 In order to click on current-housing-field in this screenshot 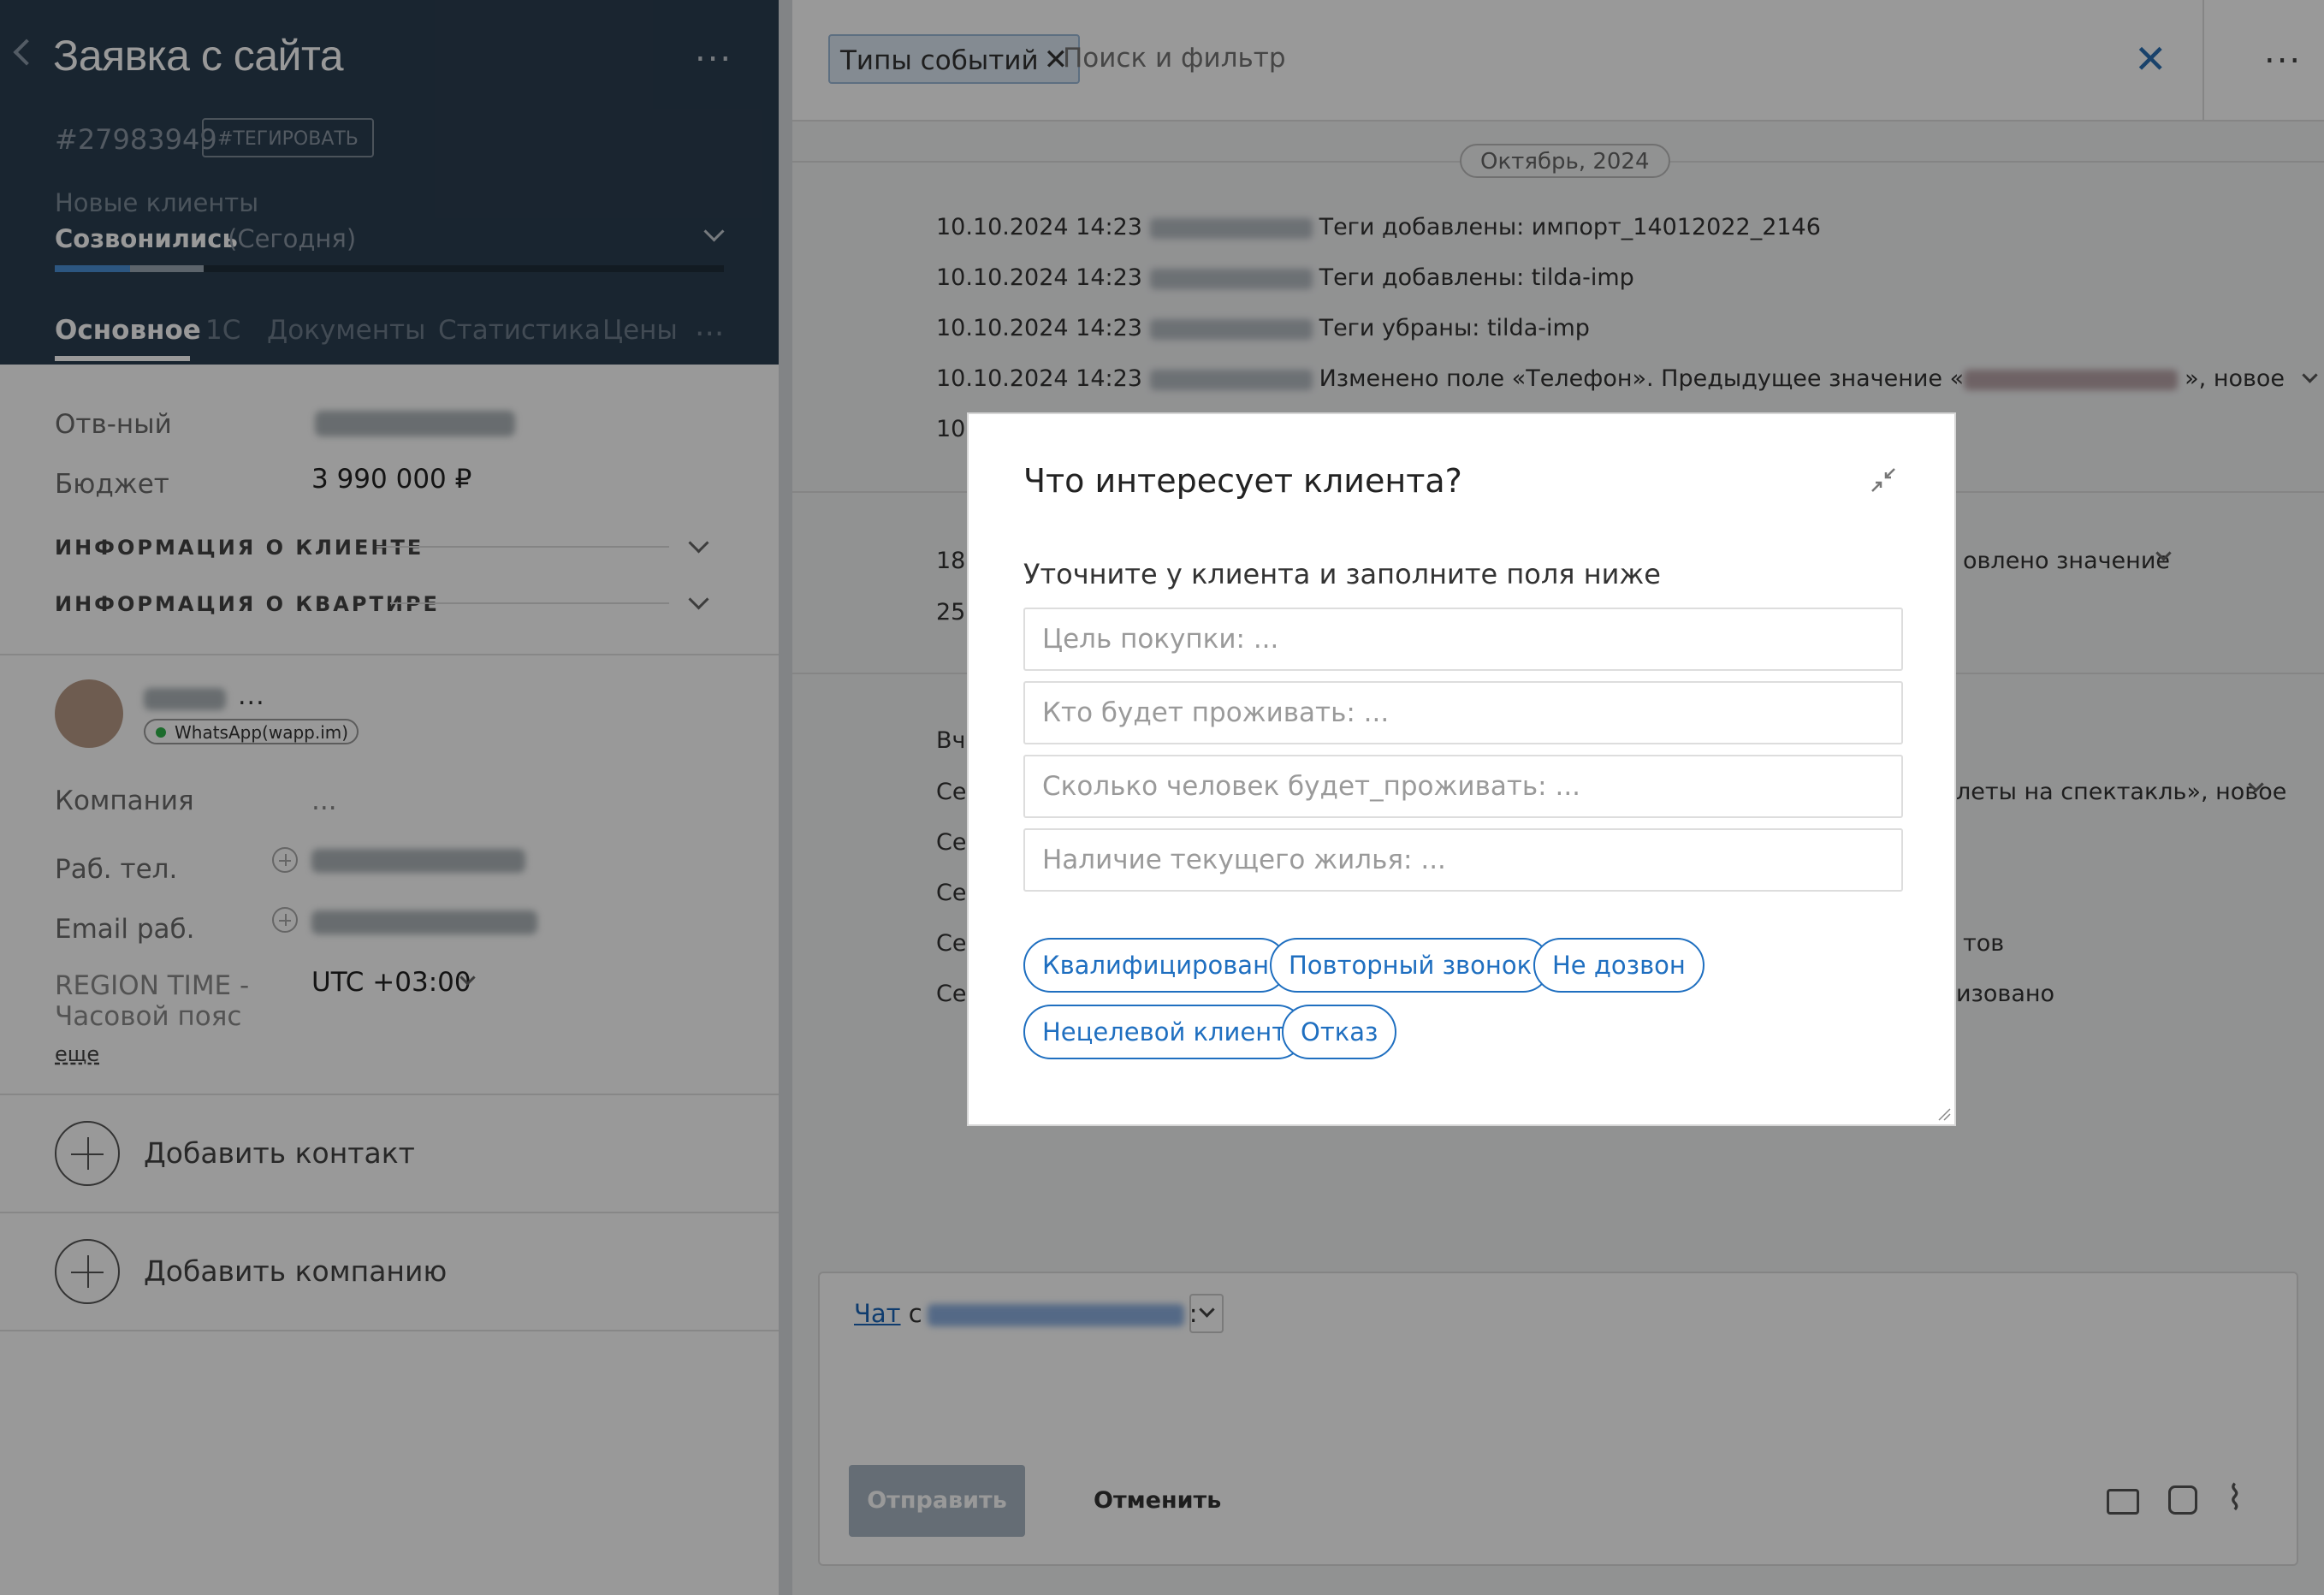, I will do `click(1463, 860)`.